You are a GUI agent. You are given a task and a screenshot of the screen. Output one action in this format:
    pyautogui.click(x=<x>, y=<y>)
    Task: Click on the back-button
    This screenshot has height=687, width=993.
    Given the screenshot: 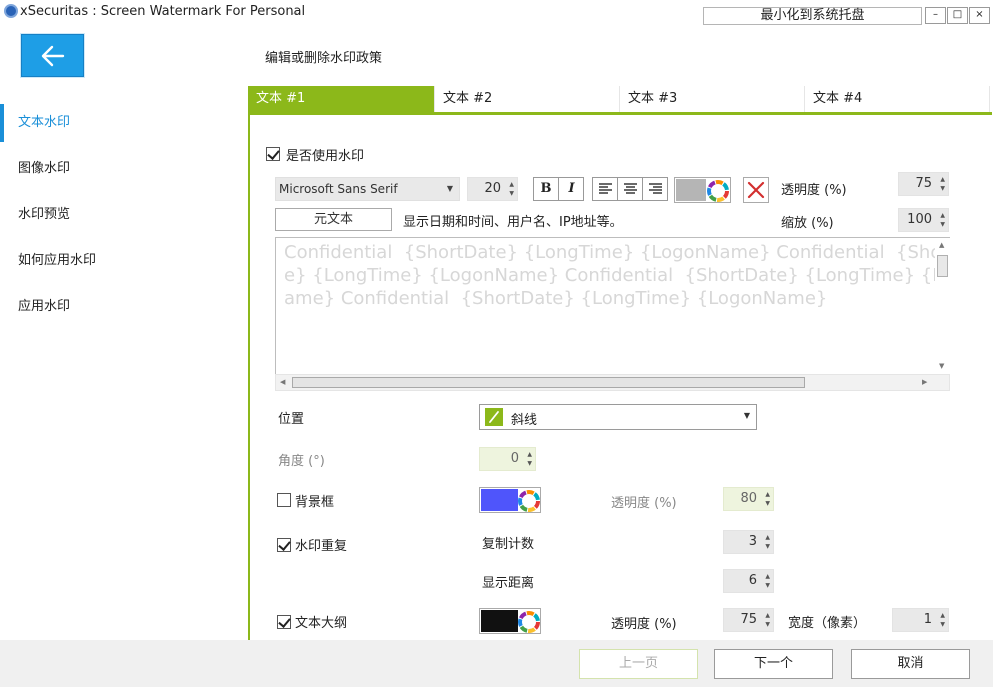 What is the action you would take?
    pyautogui.click(x=52, y=55)
    